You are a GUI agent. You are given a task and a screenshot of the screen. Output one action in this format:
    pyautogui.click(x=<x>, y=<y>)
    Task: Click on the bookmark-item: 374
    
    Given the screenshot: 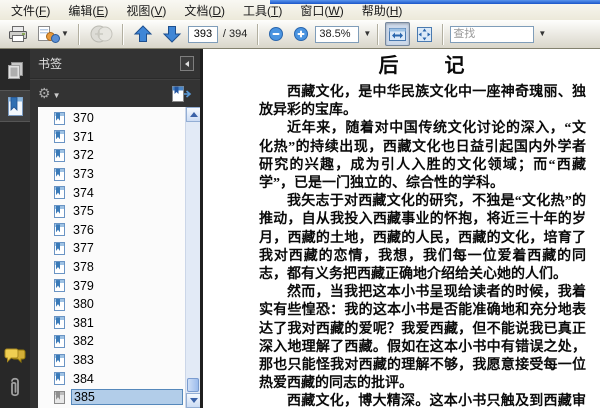 What is the action you would take?
    pyautogui.click(x=111, y=192)
    